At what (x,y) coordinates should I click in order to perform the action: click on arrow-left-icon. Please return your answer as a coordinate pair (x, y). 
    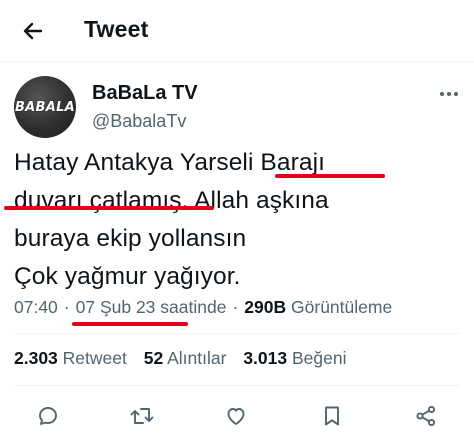
    Looking at the image, I should click on (33, 31).